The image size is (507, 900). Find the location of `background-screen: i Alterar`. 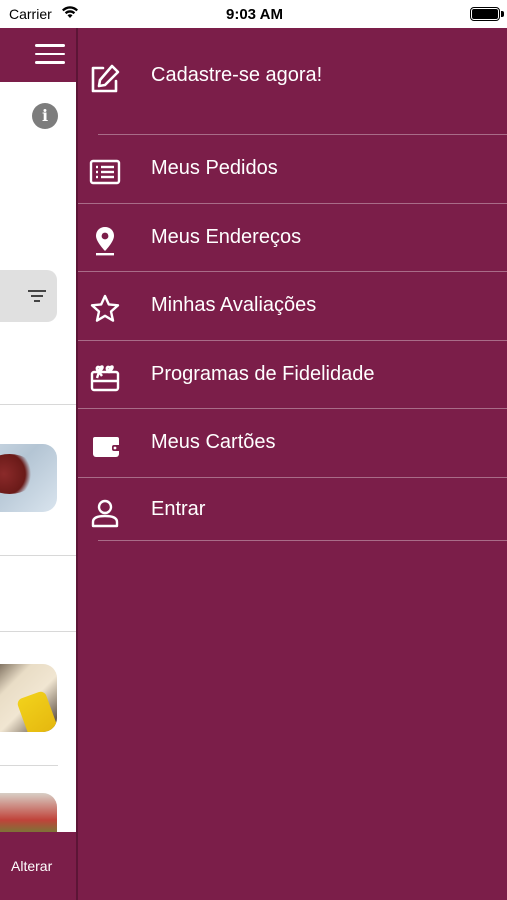

background-screen: i Alterar is located at coordinates (39, 464).